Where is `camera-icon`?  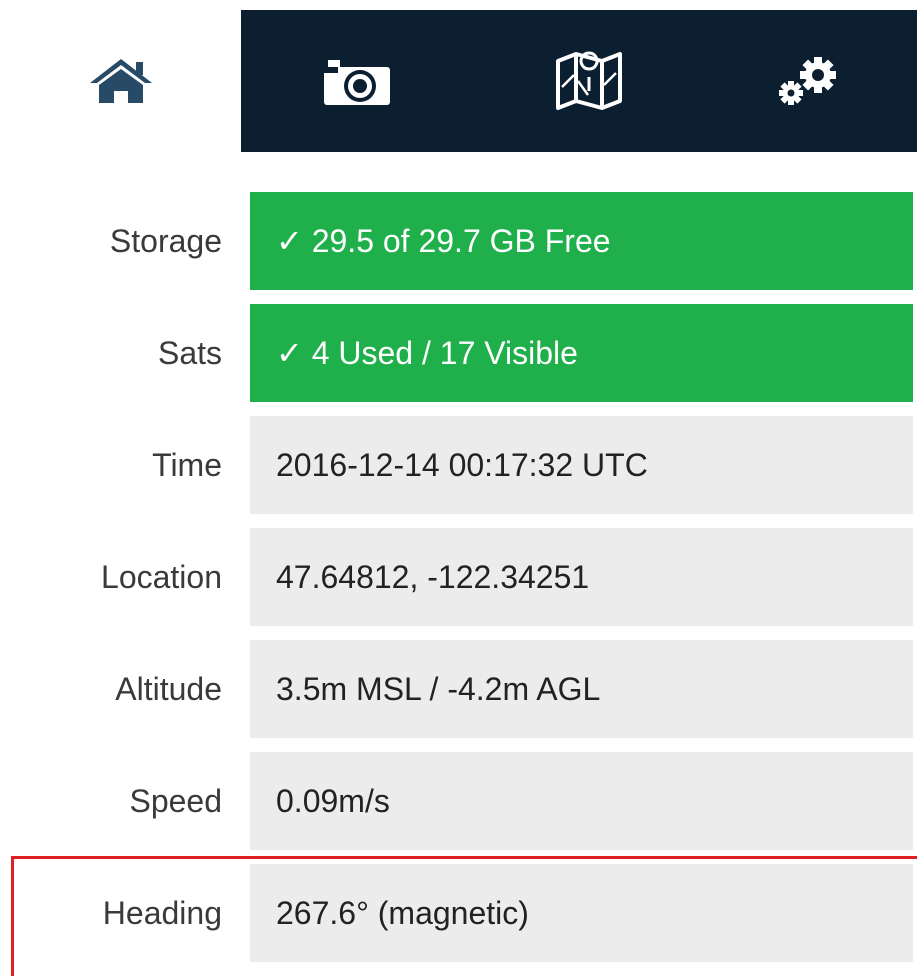 camera-icon is located at coordinates (357, 81).